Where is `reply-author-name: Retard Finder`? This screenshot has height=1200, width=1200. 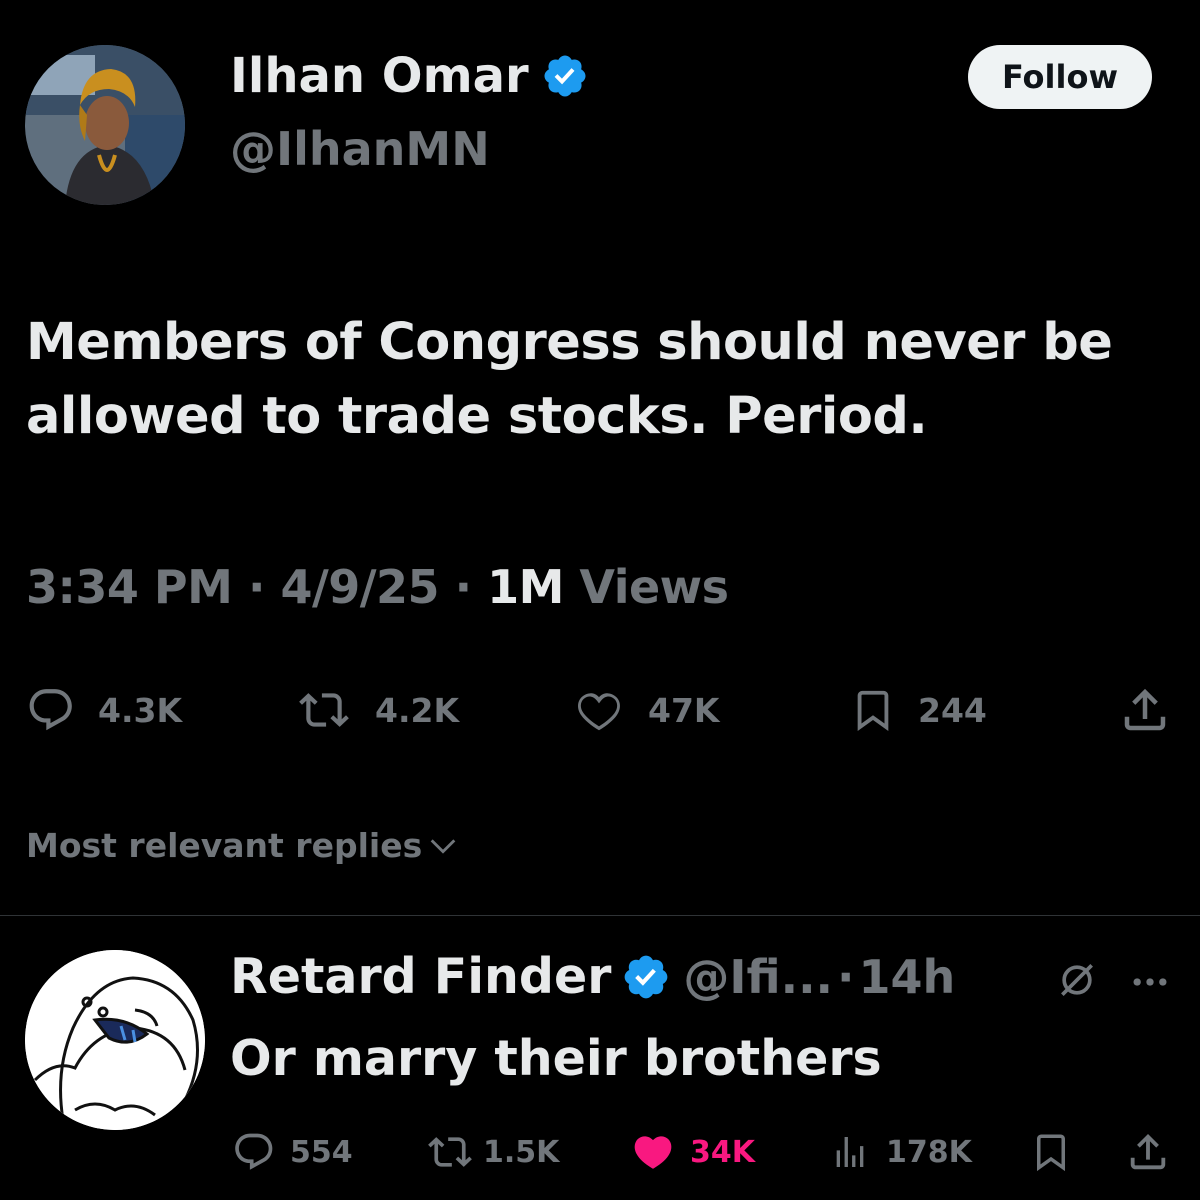 reply-author-name: Retard Finder is located at coordinates (420, 976).